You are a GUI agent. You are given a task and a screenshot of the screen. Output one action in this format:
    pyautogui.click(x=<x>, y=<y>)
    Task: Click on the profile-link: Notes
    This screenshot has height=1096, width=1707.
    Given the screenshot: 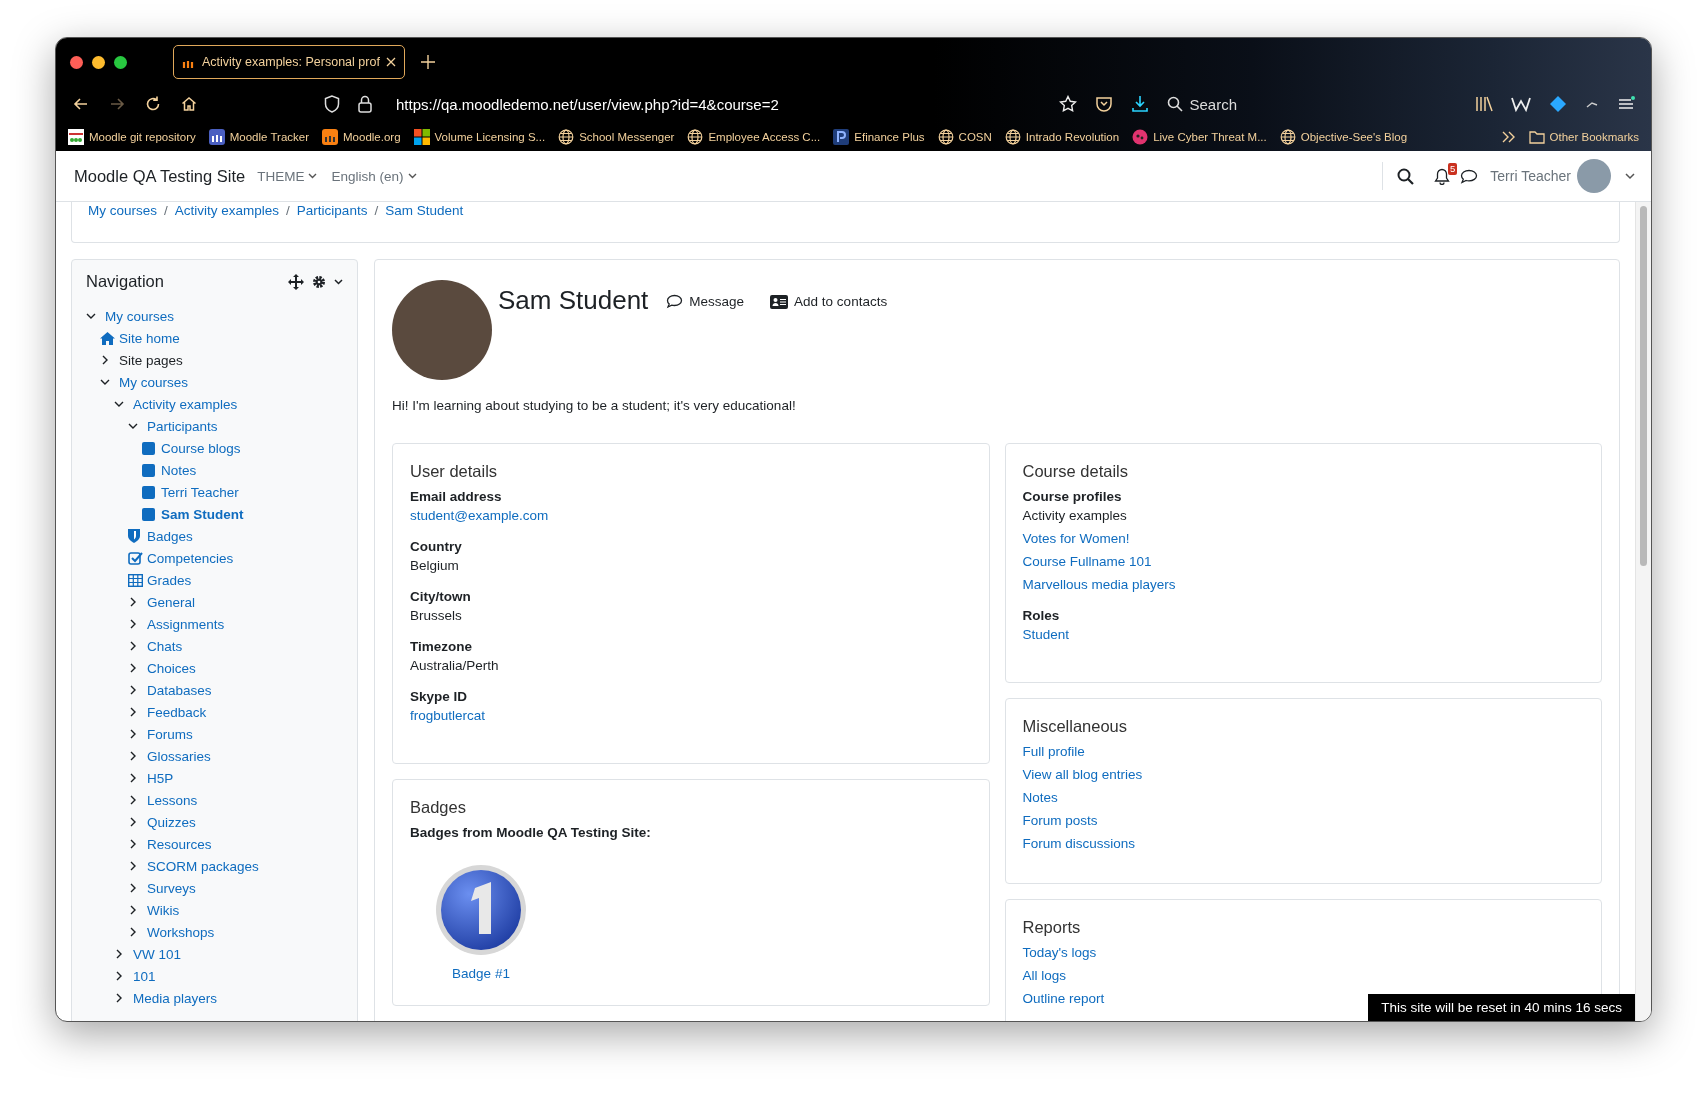 What is the action you would take?
    pyautogui.click(x=1040, y=797)
    